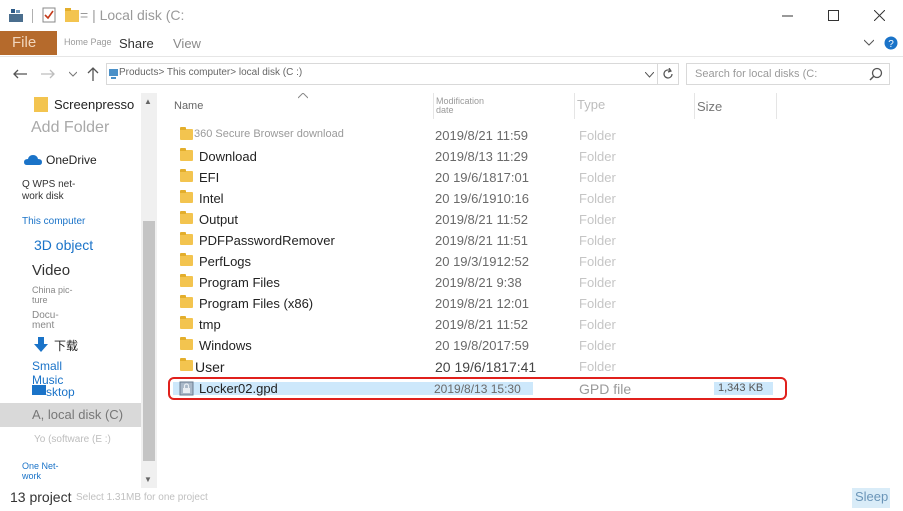 Image resolution: width=903 pixels, height=511 pixels. Describe the element at coordinates (43, 325) in the screenshot. I see `nav-item-documents-line2: ment` at that location.